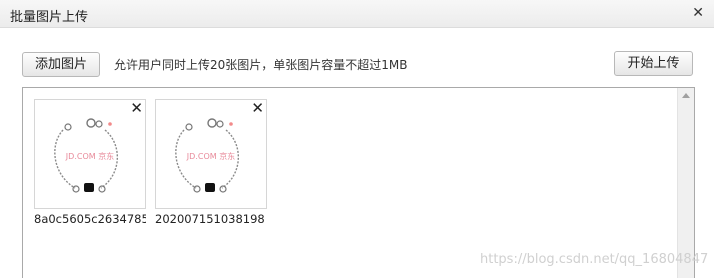 This screenshot has width=714, height=278. I want to click on add-image-button: 添加图片, so click(61, 64).